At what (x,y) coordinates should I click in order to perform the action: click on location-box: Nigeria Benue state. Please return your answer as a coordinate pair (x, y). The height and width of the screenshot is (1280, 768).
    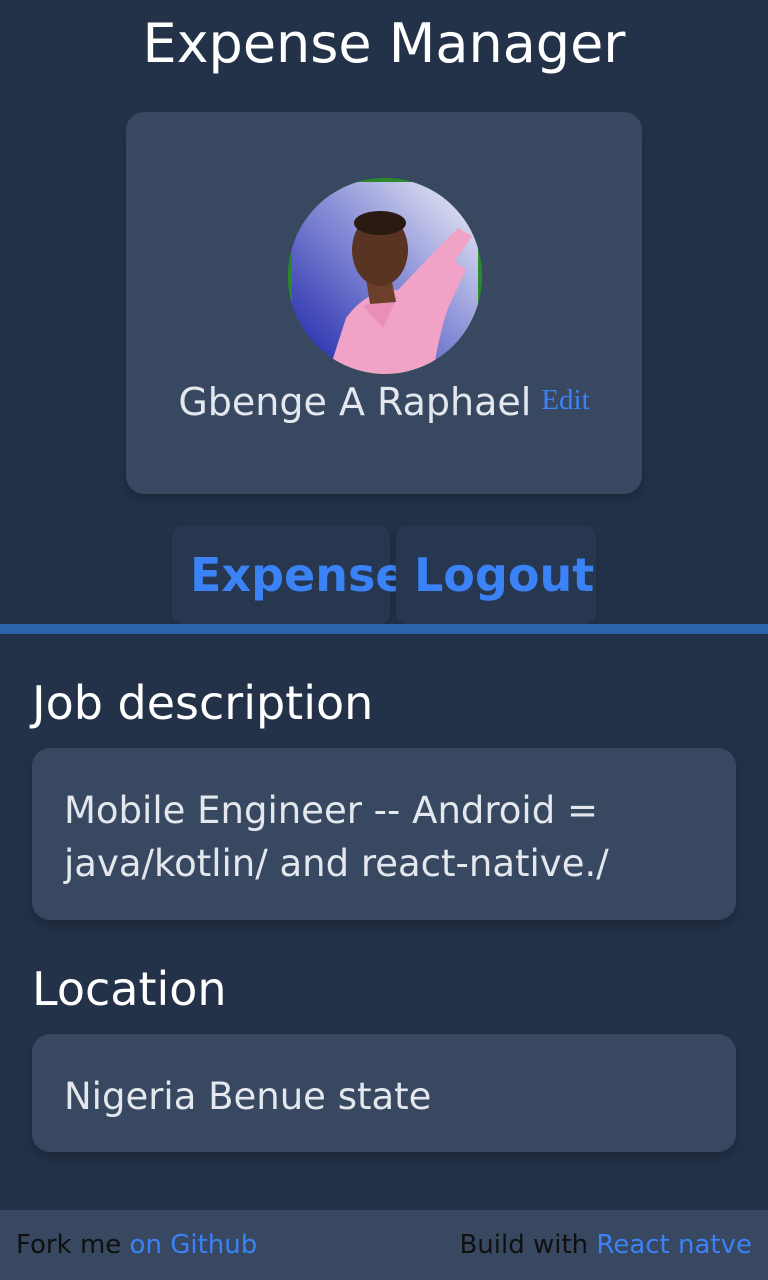
    Looking at the image, I should click on (384, 1093).